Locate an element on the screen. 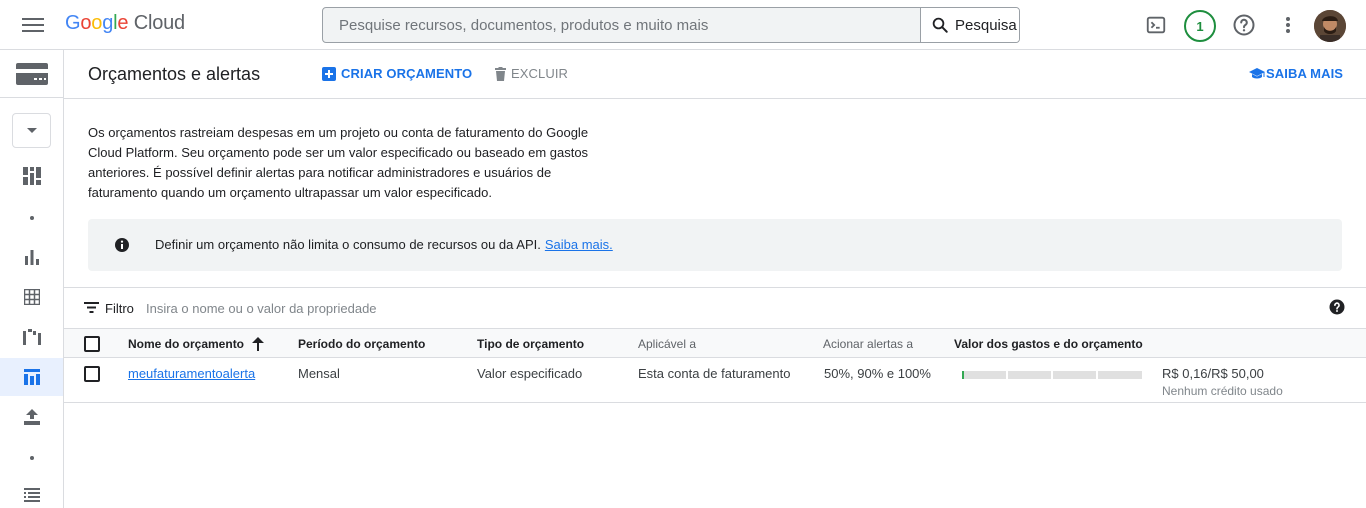 The image size is (1366, 508). search-button-label: Pesquisa is located at coordinates (986, 25).